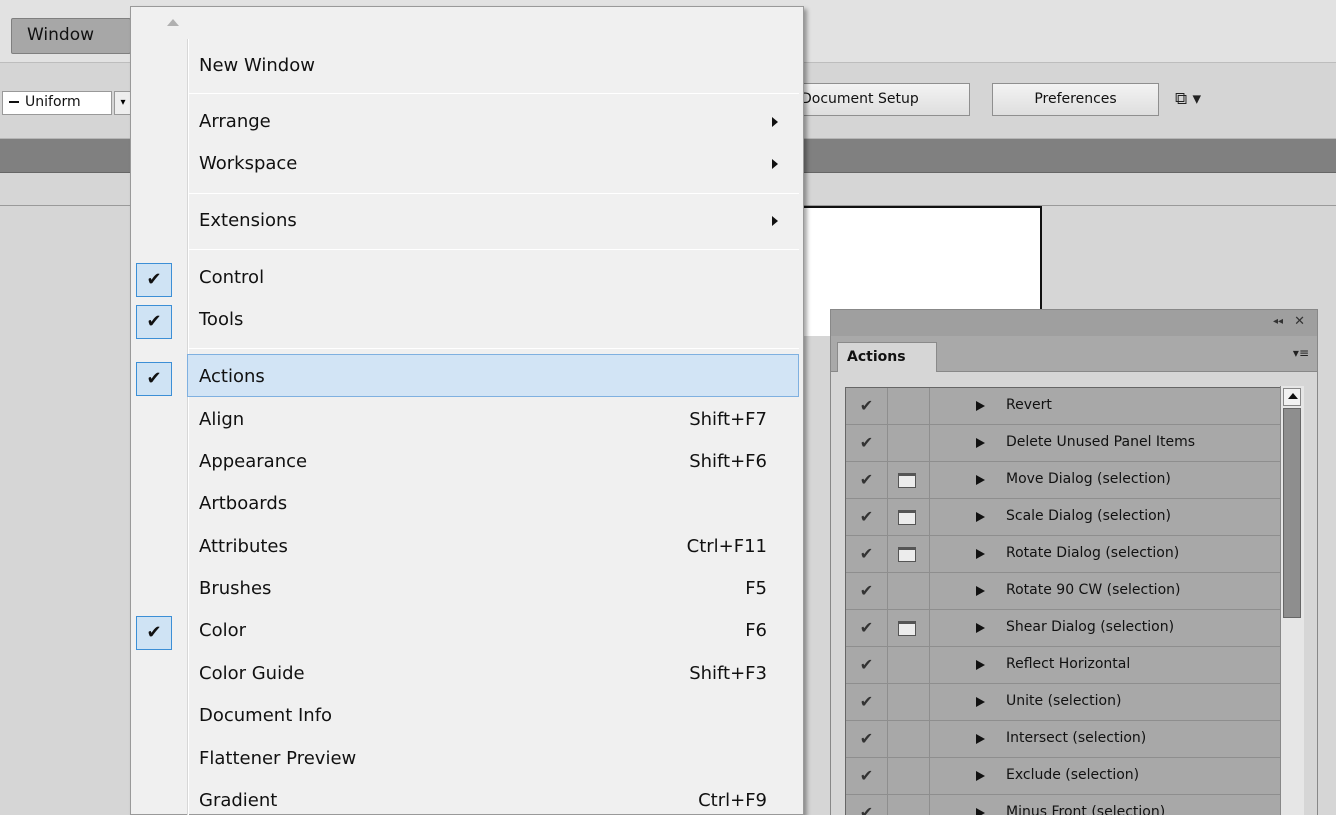 The width and height of the screenshot is (1336, 815). Describe the element at coordinates (467, 221) in the screenshot. I see `menu-item-extensions: Extensions` at that location.